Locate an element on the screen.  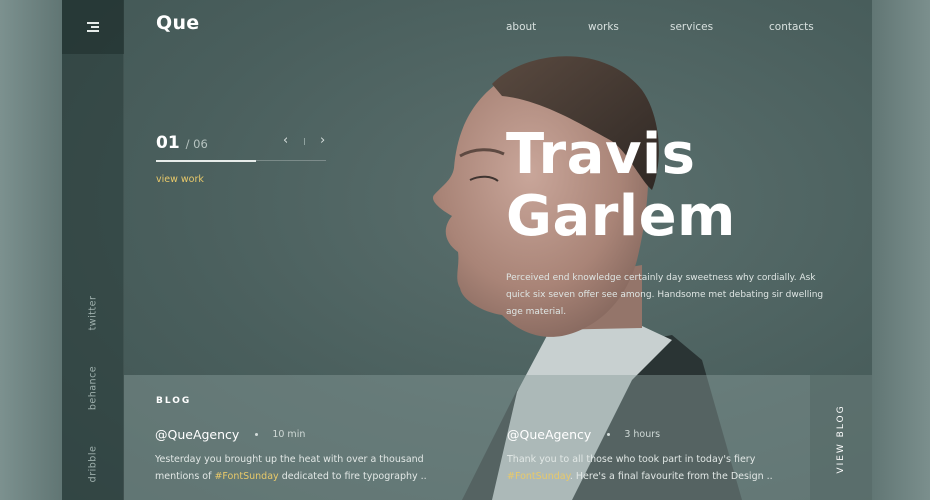
view-blog-label: VIEW BLOG is located at coordinates (841, 439).